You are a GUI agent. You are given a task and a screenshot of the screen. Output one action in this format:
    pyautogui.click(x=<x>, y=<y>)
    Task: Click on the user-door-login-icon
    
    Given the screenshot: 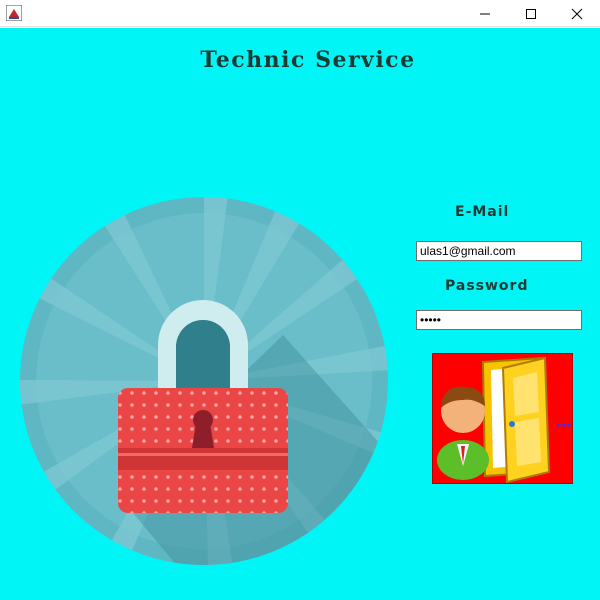 What is the action you would take?
    pyautogui.click(x=504, y=419)
    